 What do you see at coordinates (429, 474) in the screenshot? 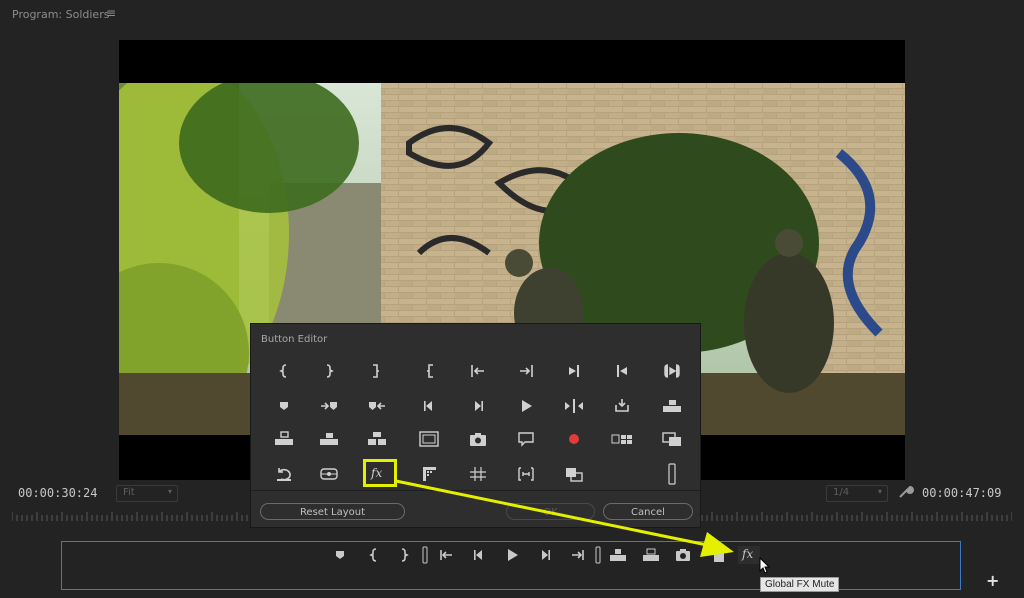
I see `transparency-grid-button` at bounding box center [429, 474].